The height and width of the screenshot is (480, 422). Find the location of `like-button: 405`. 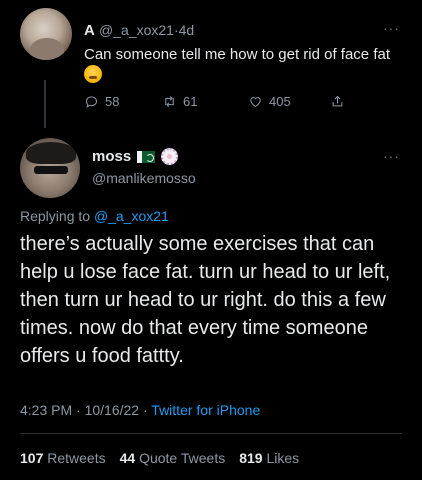

like-button: 405 is located at coordinates (269, 101).